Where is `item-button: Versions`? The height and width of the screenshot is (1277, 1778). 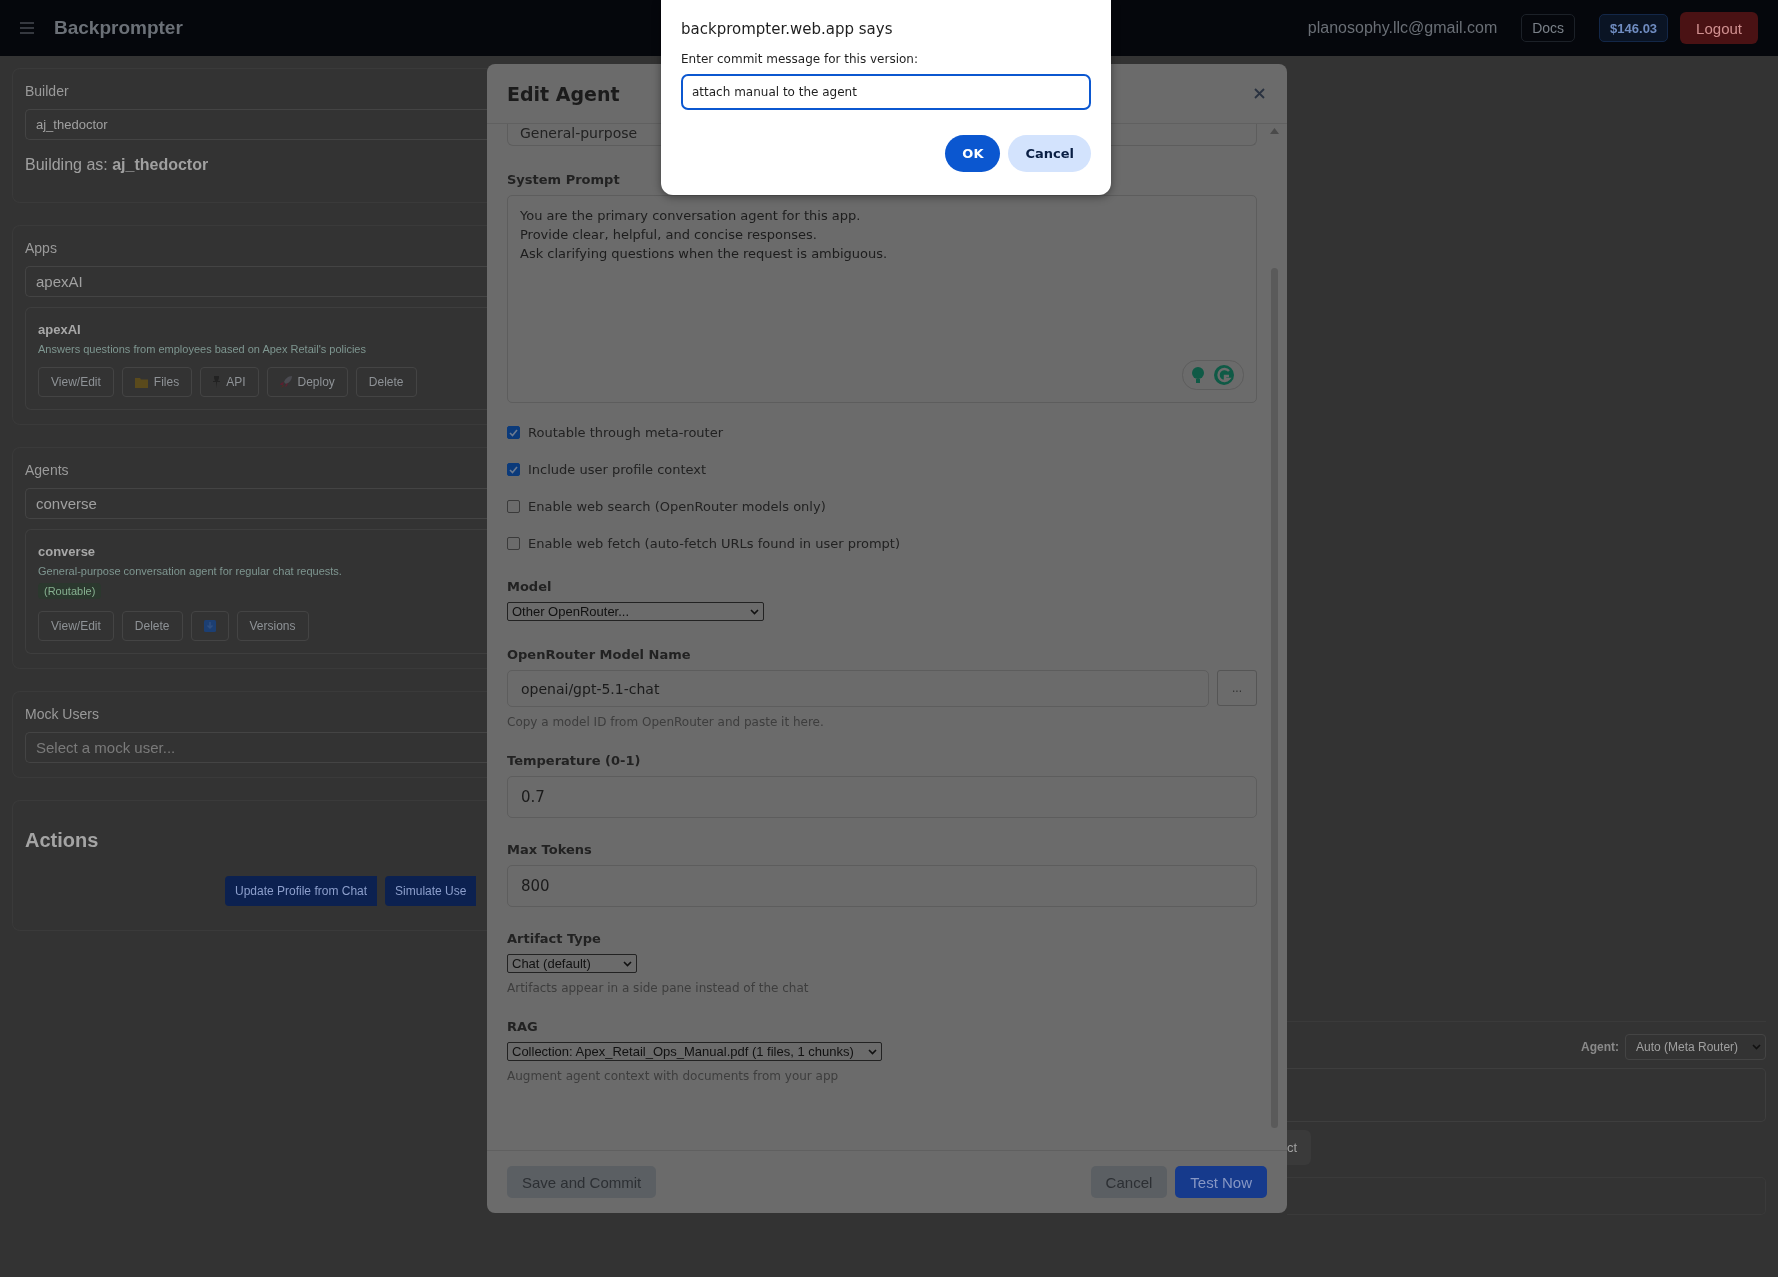
item-button: Versions is located at coordinates (272, 626).